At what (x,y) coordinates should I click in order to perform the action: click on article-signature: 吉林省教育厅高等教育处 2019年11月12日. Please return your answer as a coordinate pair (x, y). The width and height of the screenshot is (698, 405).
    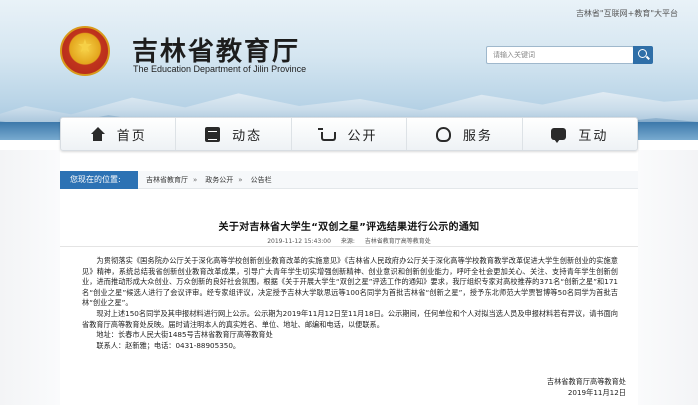
    Looking at the image, I should click on (586, 387).